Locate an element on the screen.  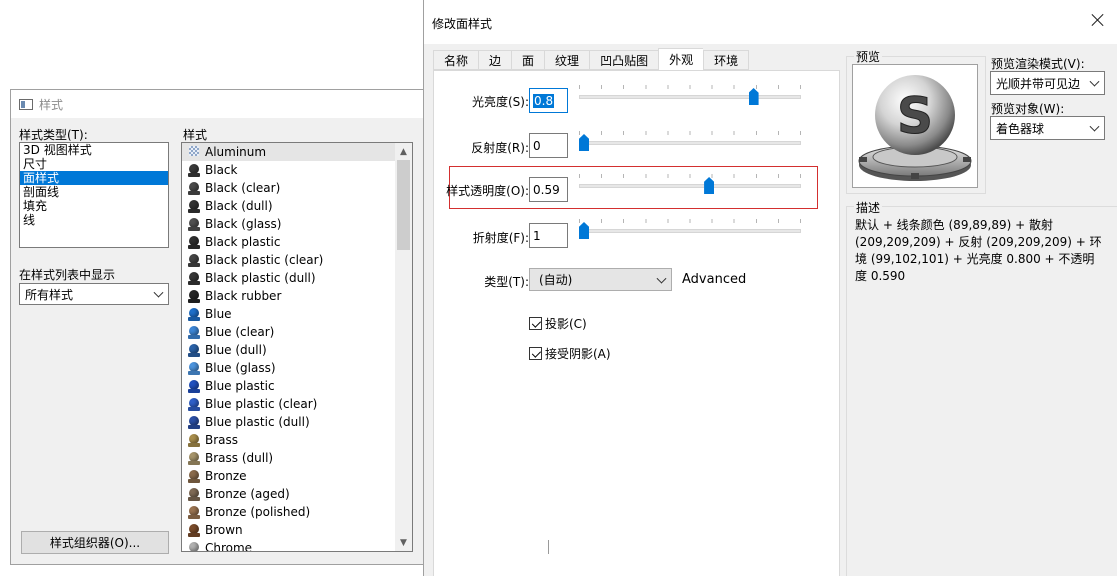
style-list-item: Blue plastic is located at coordinates (288, 386).